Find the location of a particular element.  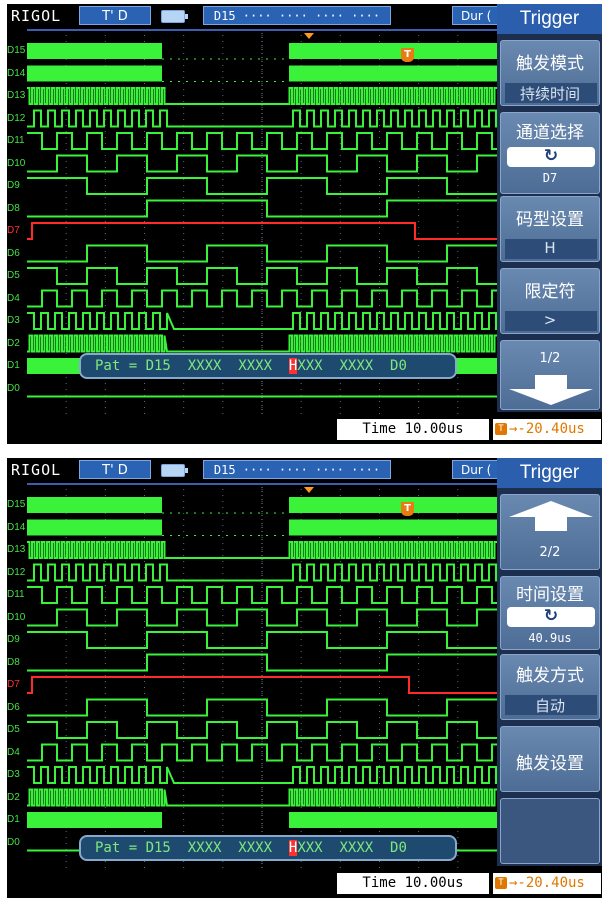

trigger-sweep-button: 触发方式 自动 is located at coordinates (550, 687).